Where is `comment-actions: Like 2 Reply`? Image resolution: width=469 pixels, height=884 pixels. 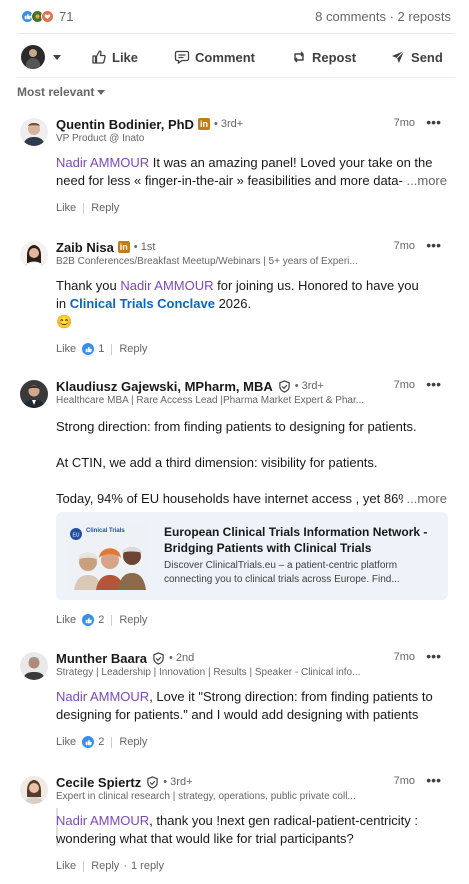 comment-actions: Like 2 Reply is located at coordinates (101, 742).